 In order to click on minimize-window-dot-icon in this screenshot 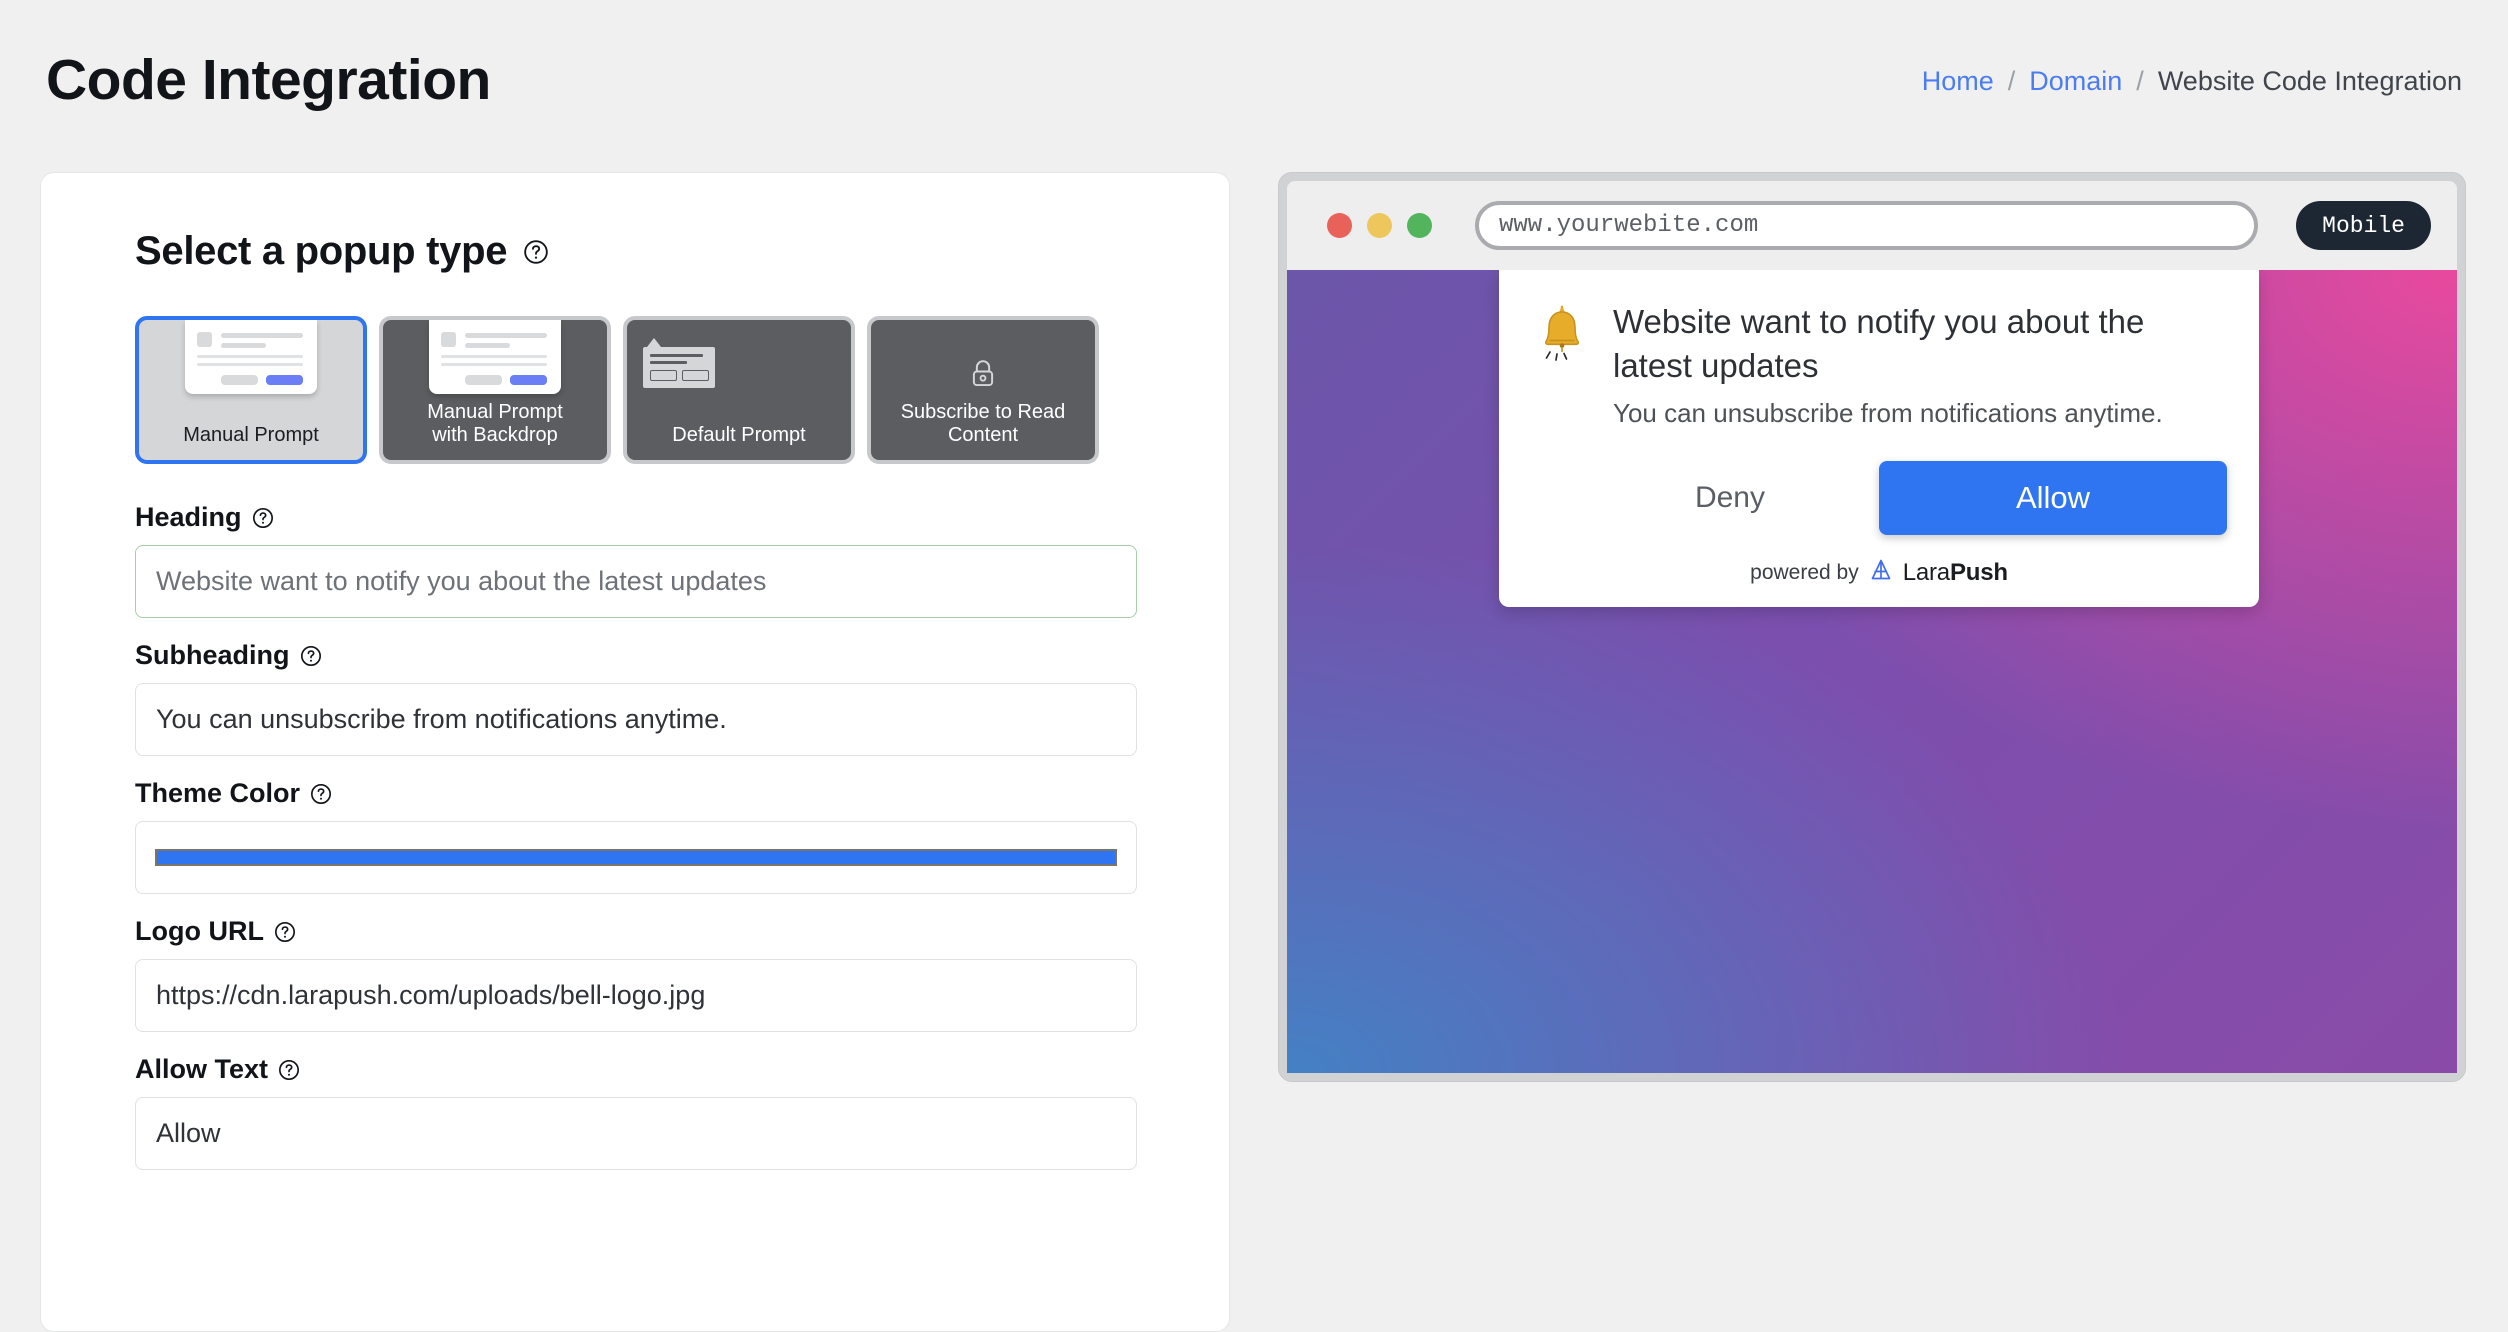, I will do `click(1379, 225)`.